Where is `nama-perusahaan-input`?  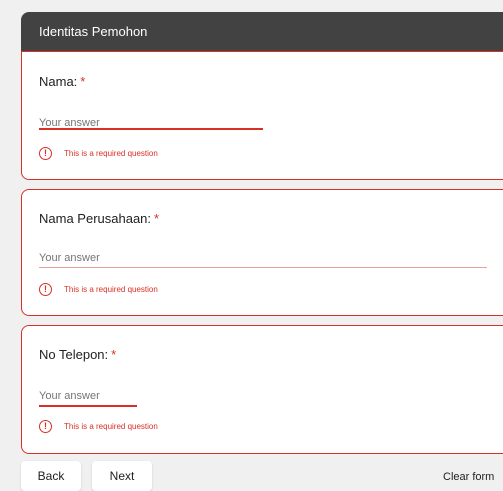 nama-perusahaan-input is located at coordinates (259, 258).